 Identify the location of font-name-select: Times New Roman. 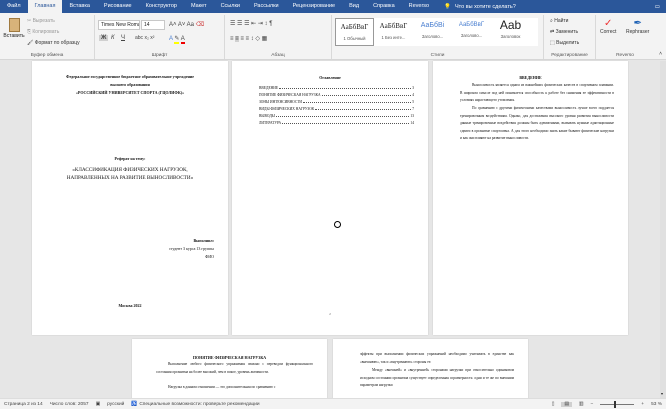
(119, 25).